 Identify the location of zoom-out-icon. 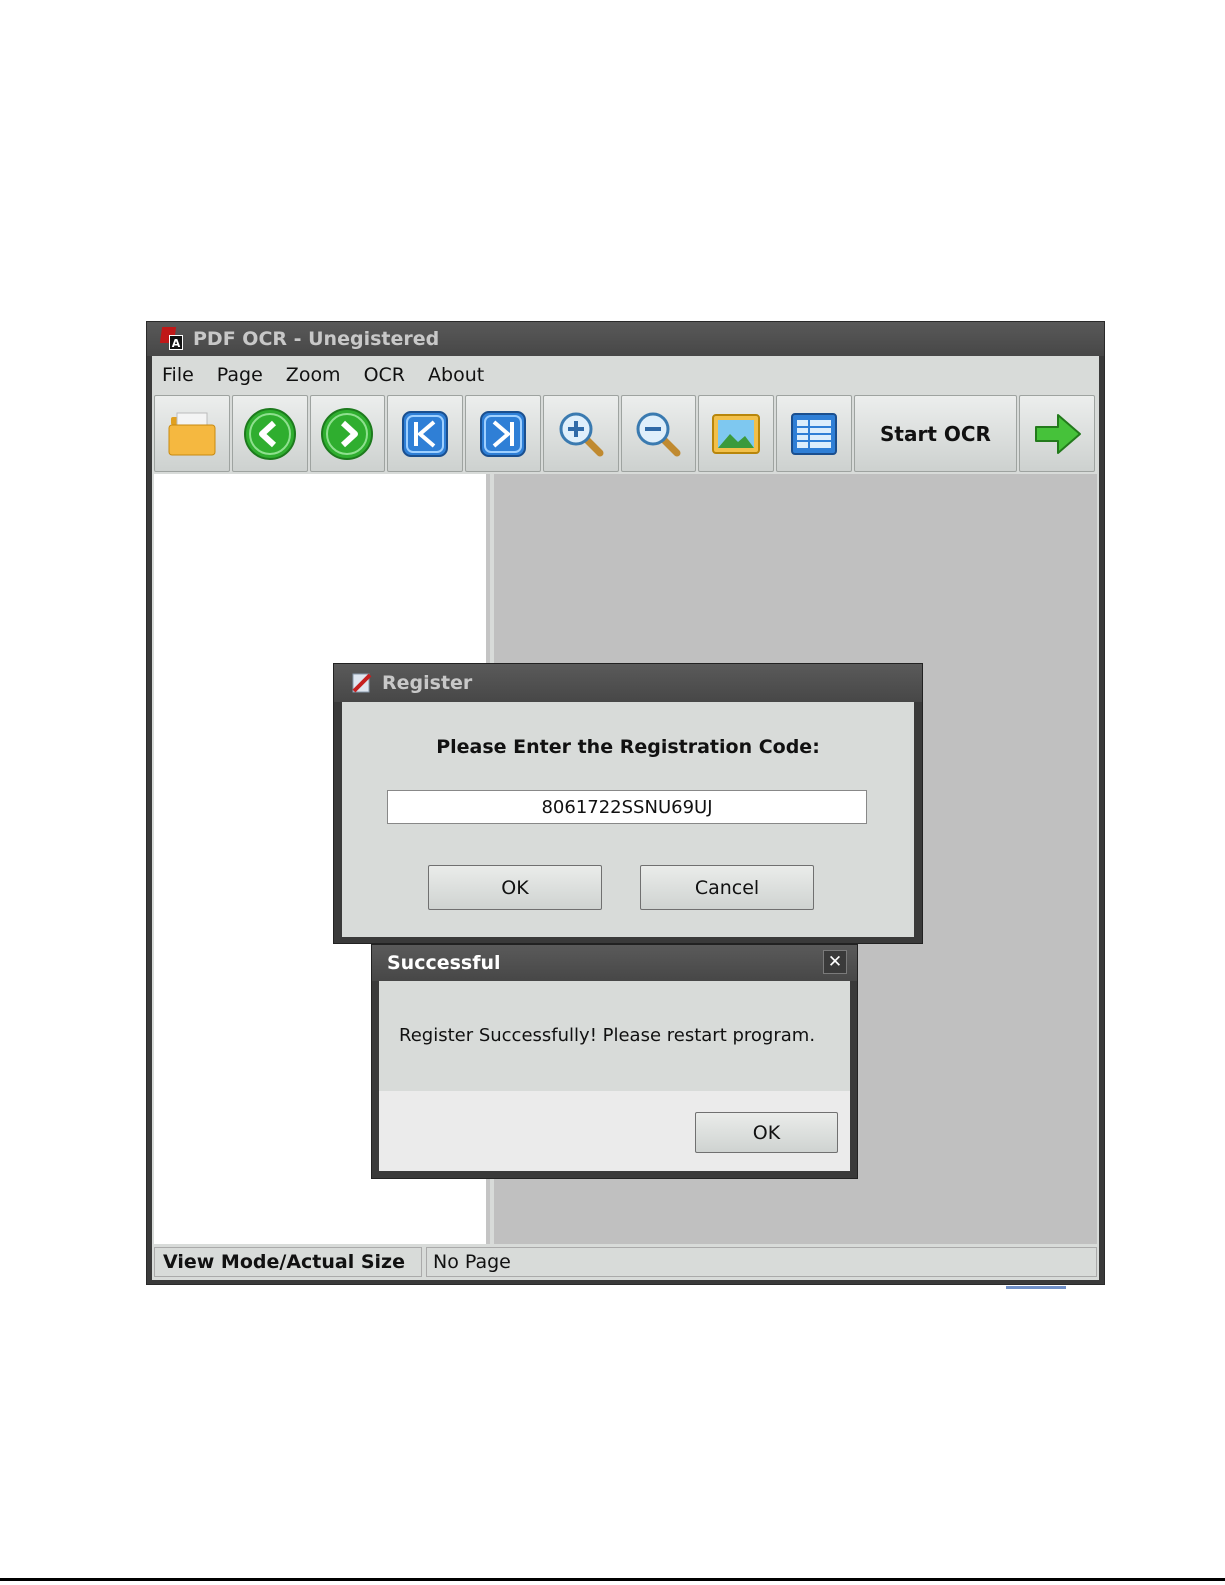
(658, 434).